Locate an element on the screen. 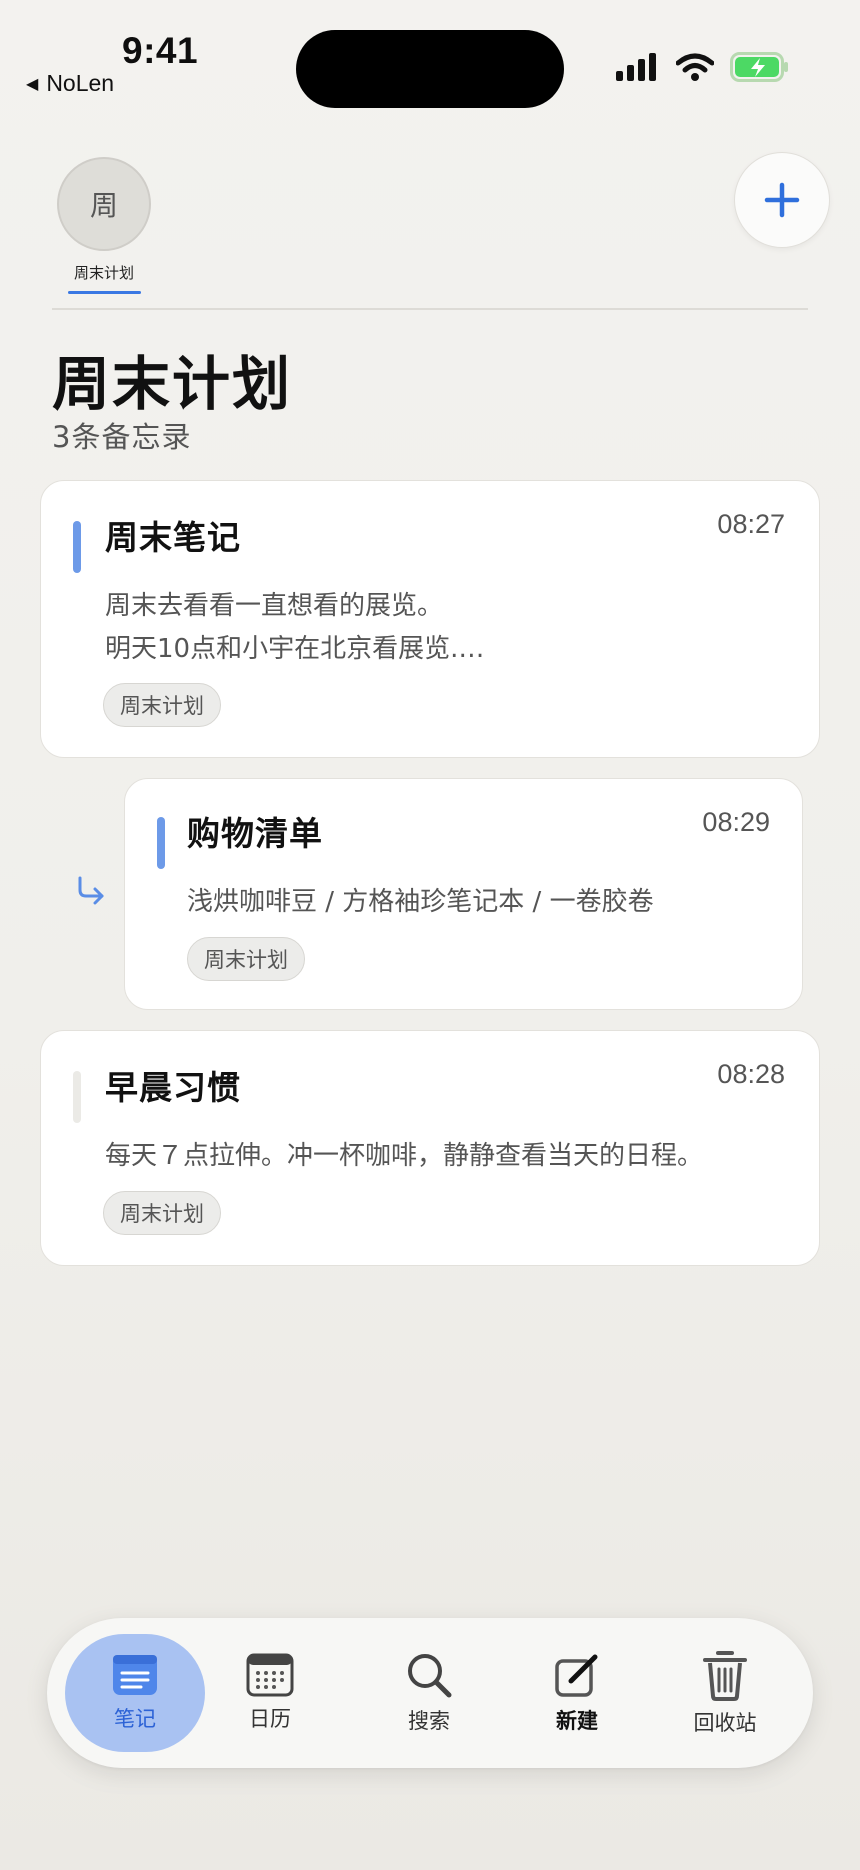 The image size is (860, 1870). add-folder-button is located at coordinates (782, 200).